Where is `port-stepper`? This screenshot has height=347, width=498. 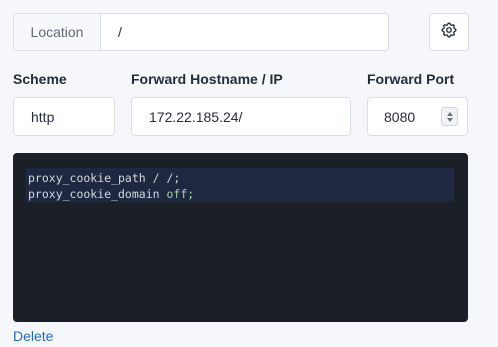
port-stepper is located at coordinates (449, 116).